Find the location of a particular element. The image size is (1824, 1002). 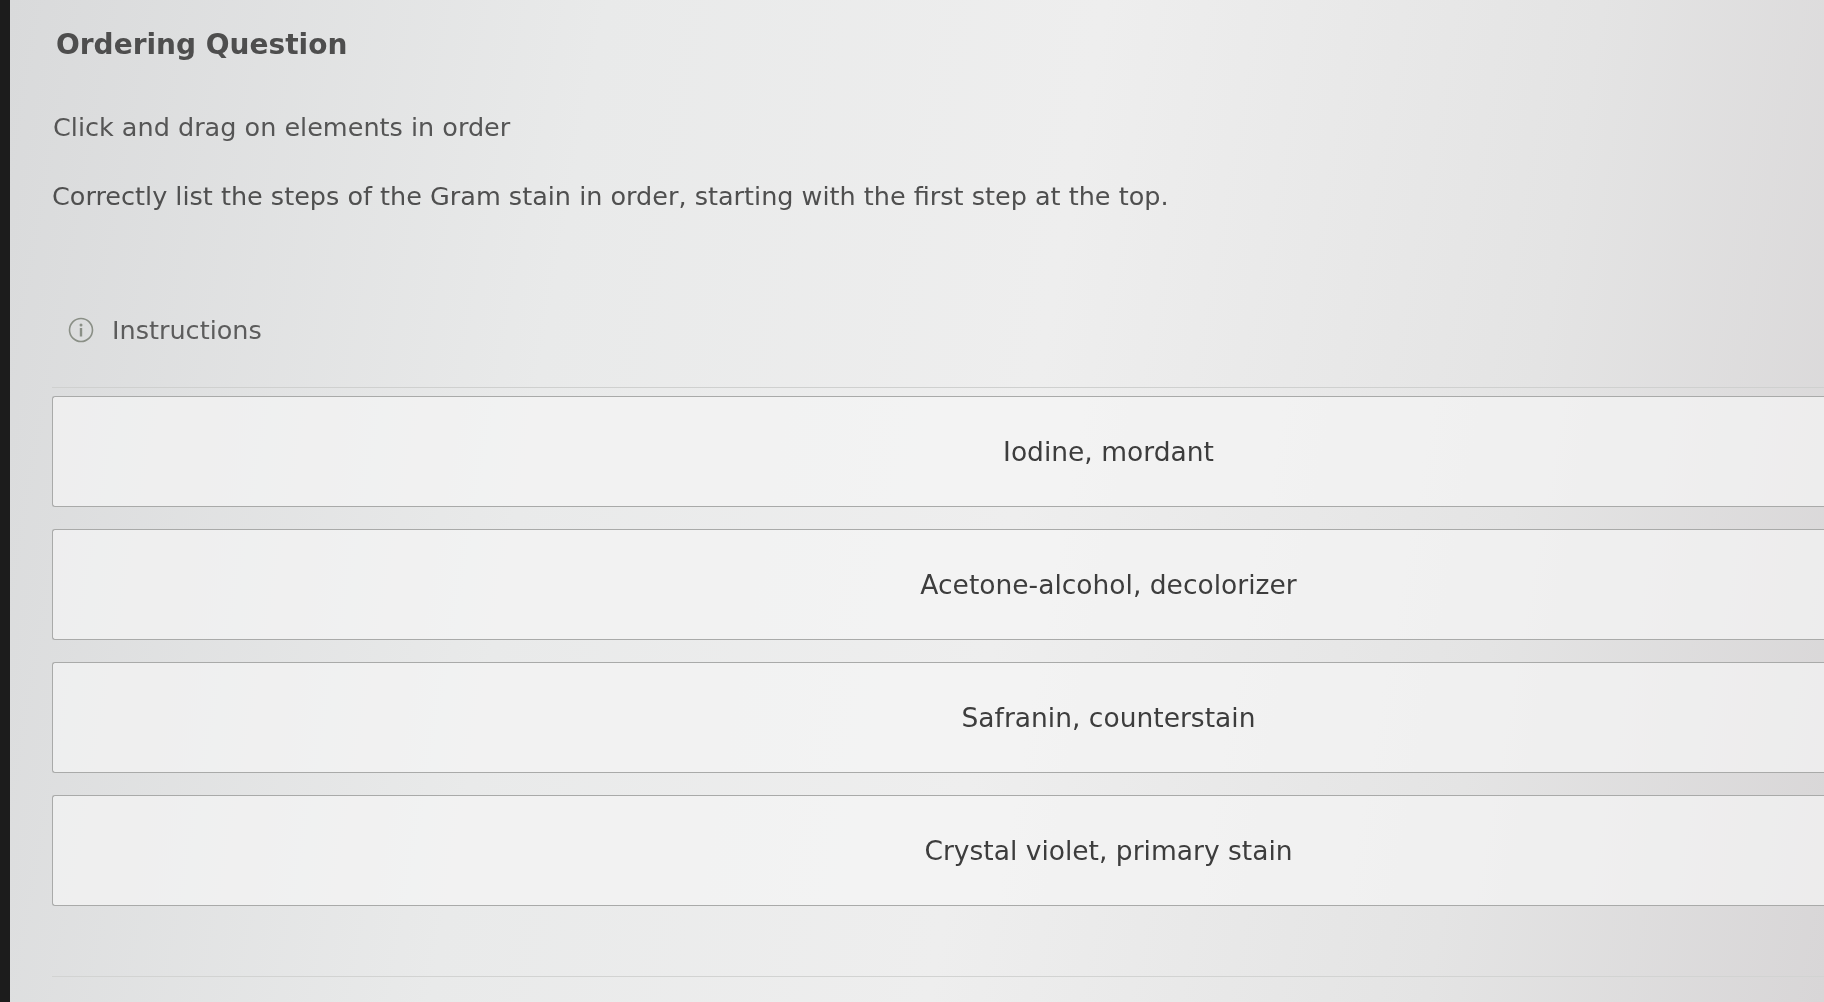

draggable-item: Iodine, mordant is located at coordinates (938, 451).